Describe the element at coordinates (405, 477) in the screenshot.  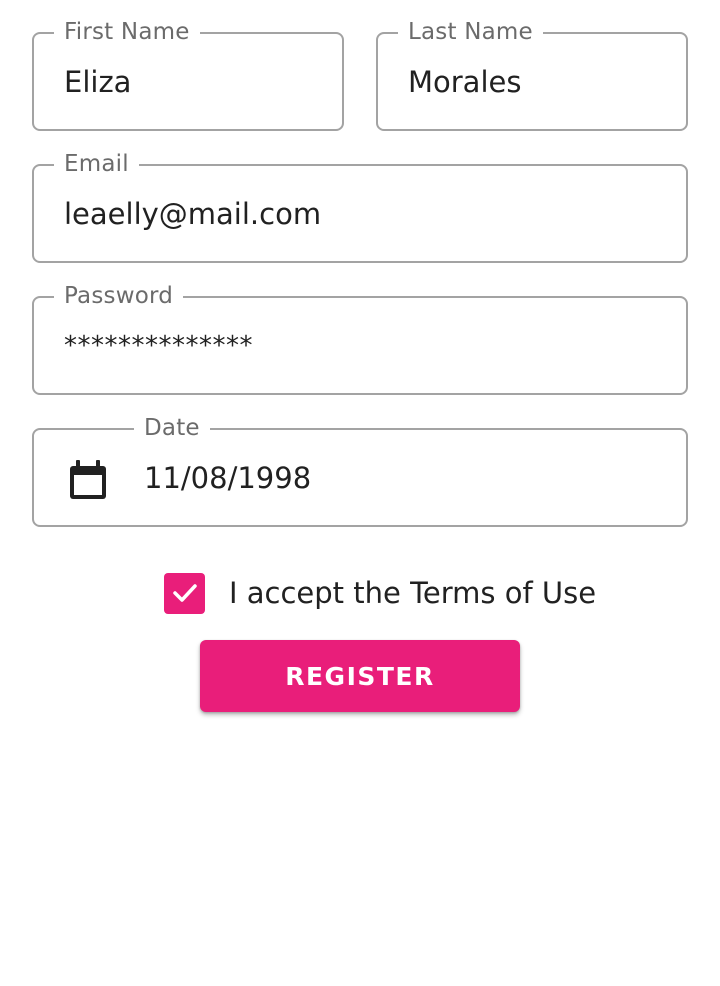
I see `date-input` at that location.